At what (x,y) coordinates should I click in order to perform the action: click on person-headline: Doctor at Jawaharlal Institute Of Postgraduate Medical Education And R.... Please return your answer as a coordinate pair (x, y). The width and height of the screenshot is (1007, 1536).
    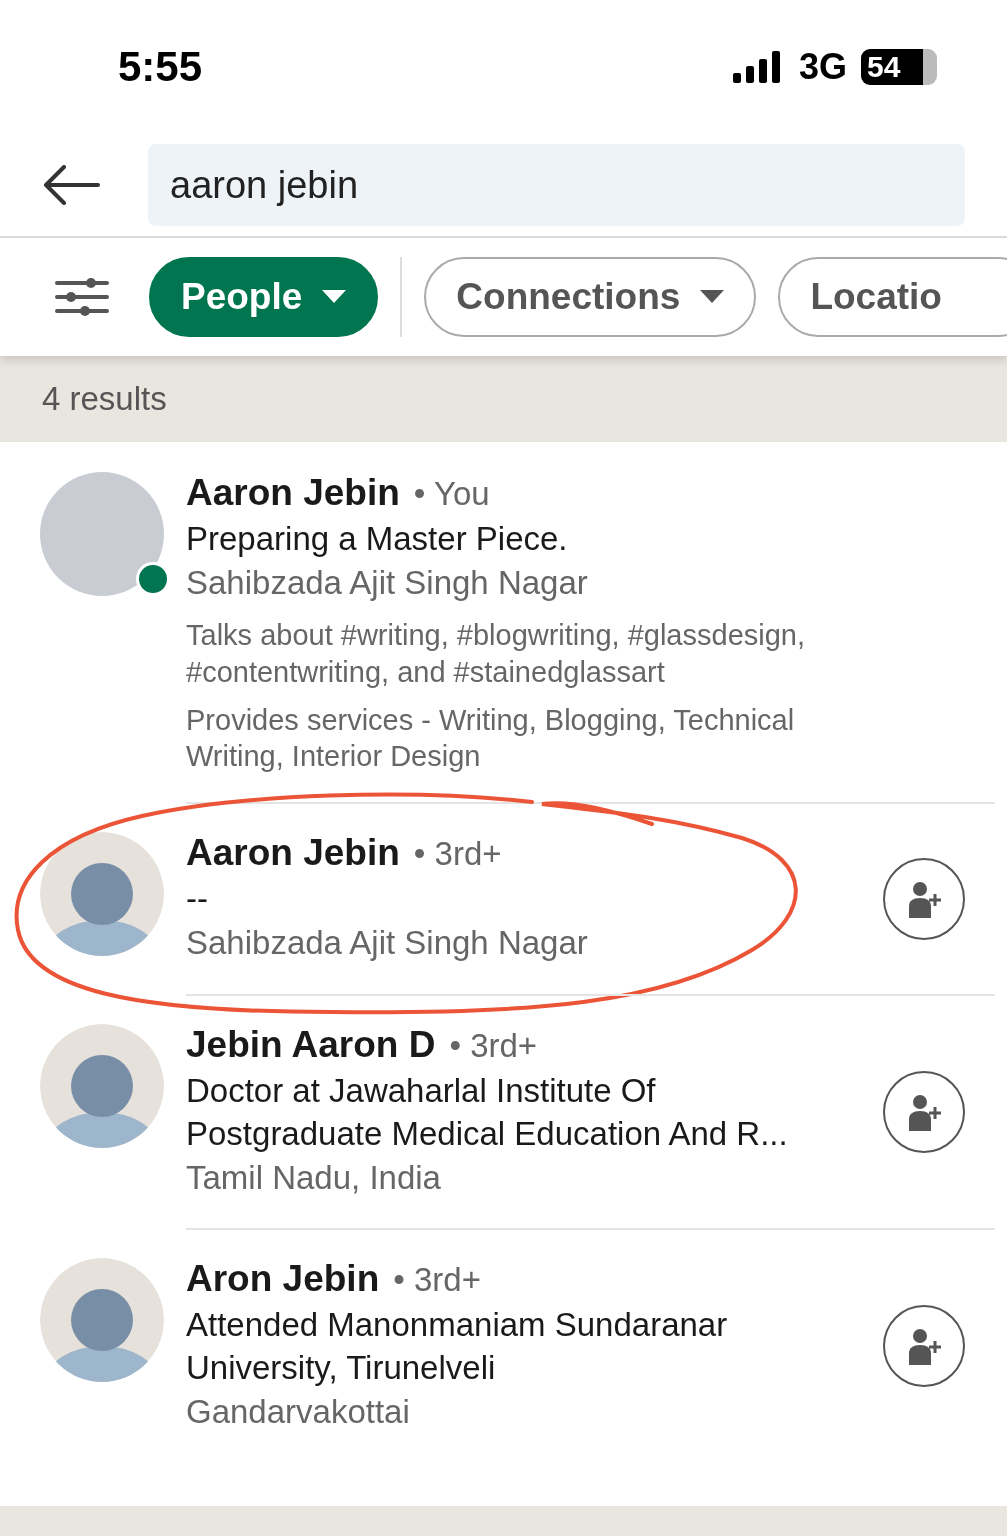
    Looking at the image, I should click on (487, 1112).